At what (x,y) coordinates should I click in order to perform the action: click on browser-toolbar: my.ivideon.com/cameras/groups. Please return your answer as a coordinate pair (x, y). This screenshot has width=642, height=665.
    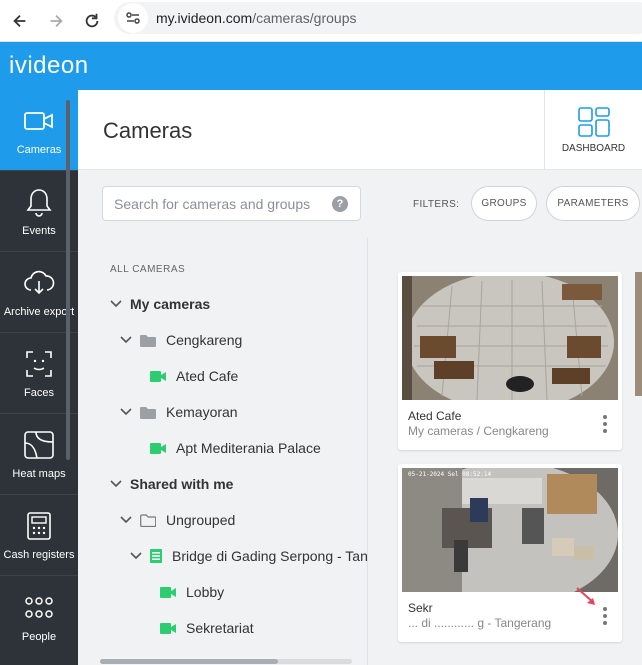
    Looking at the image, I should click on (321, 21).